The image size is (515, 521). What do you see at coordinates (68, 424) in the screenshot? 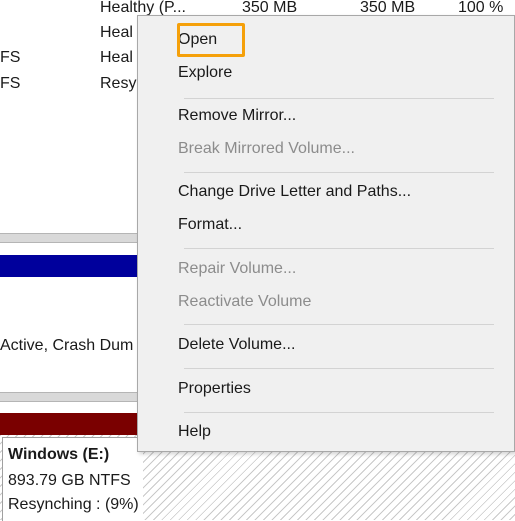
I see `mirrored-volume-bar` at bounding box center [68, 424].